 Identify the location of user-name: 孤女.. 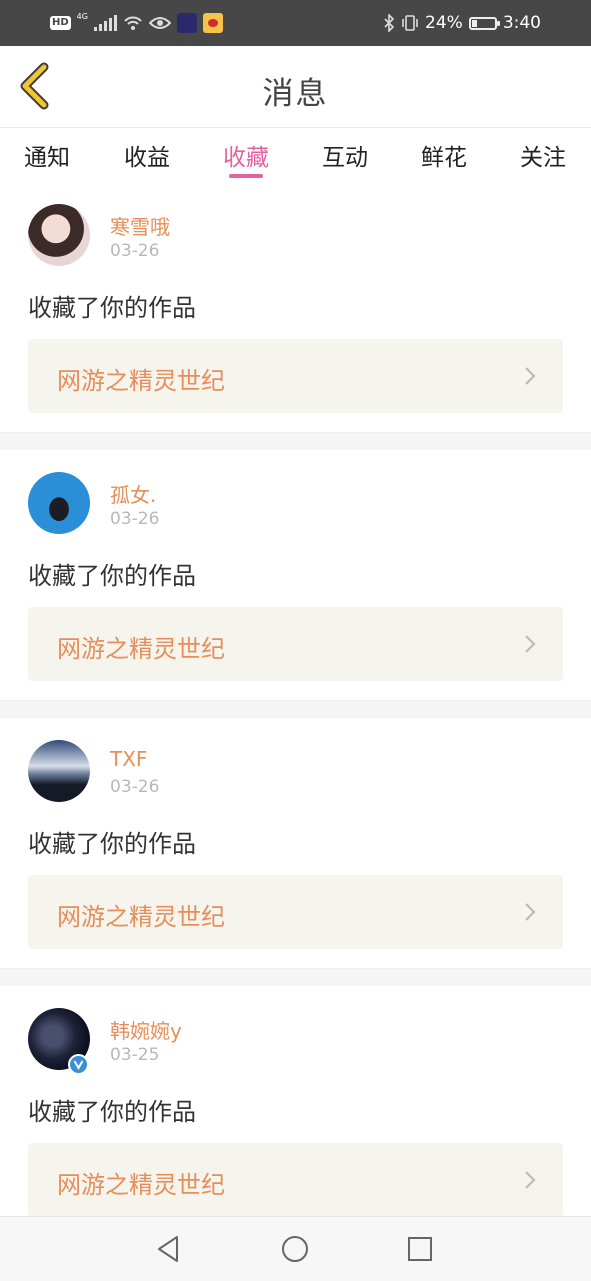
(133, 493).